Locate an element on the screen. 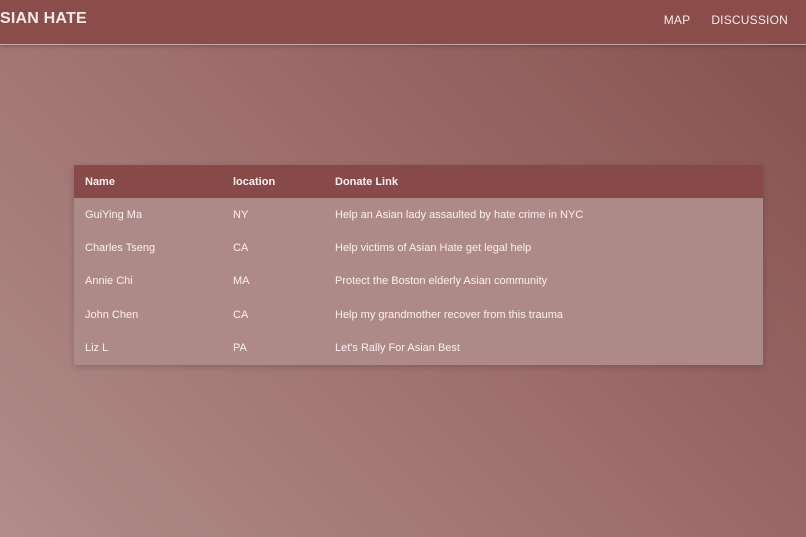 The width and height of the screenshot is (806, 537). cell-location: NY is located at coordinates (241, 214).